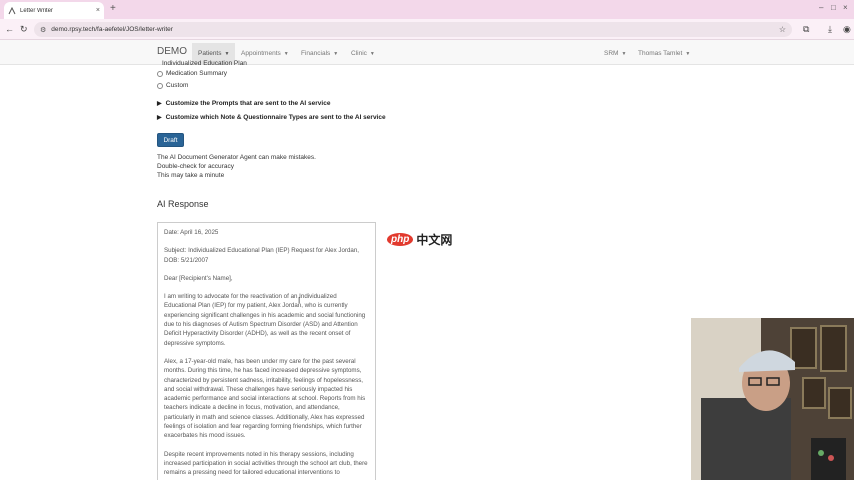 The image size is (854, 480). Describe the element at coordinates (210, 53) in the screenshot. I see `nav-label: Patients` at that location.